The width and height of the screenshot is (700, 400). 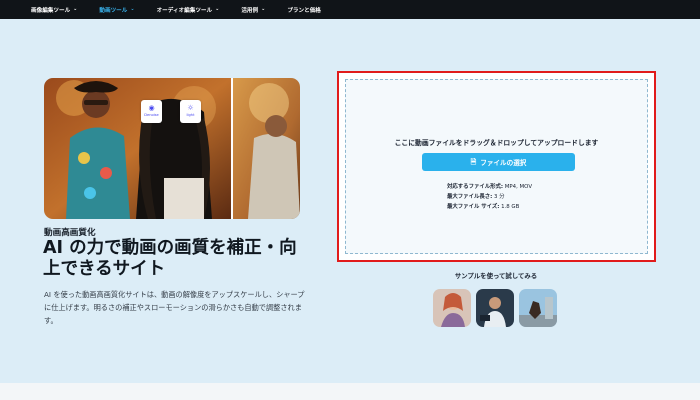 What do you see at coordinates (70, 233) in the screenshot?
I see `hero-subtitle: 動画高画質化` at bounding box center [70, 233].